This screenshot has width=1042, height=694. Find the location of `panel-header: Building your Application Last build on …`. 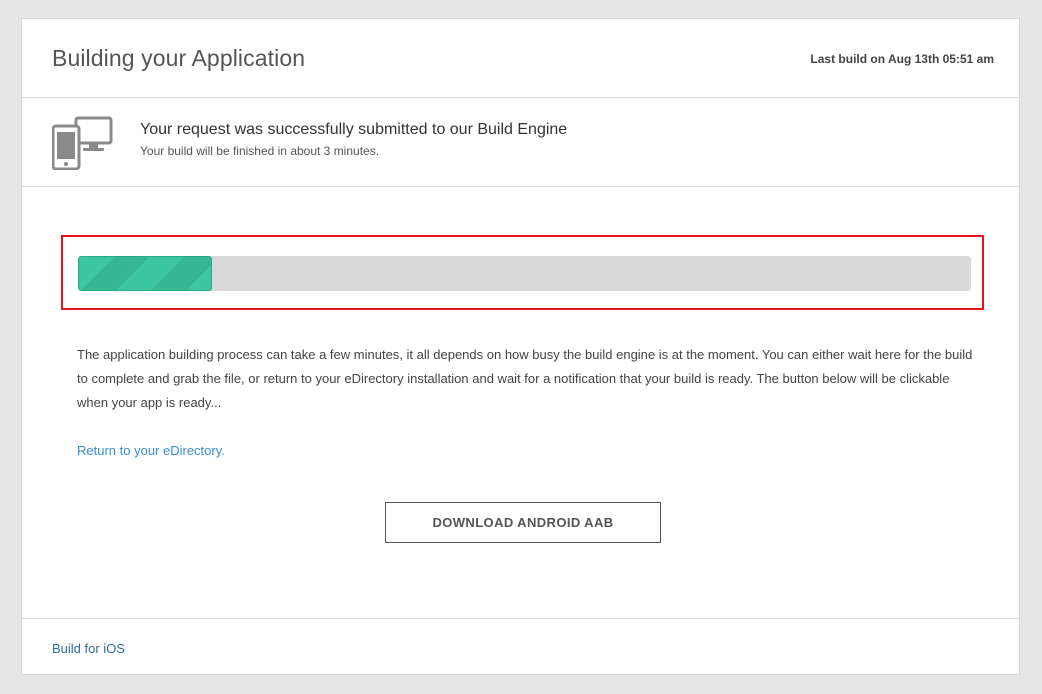

panel-header: Building your Application Last build on … is located at coordinates (520, 58).